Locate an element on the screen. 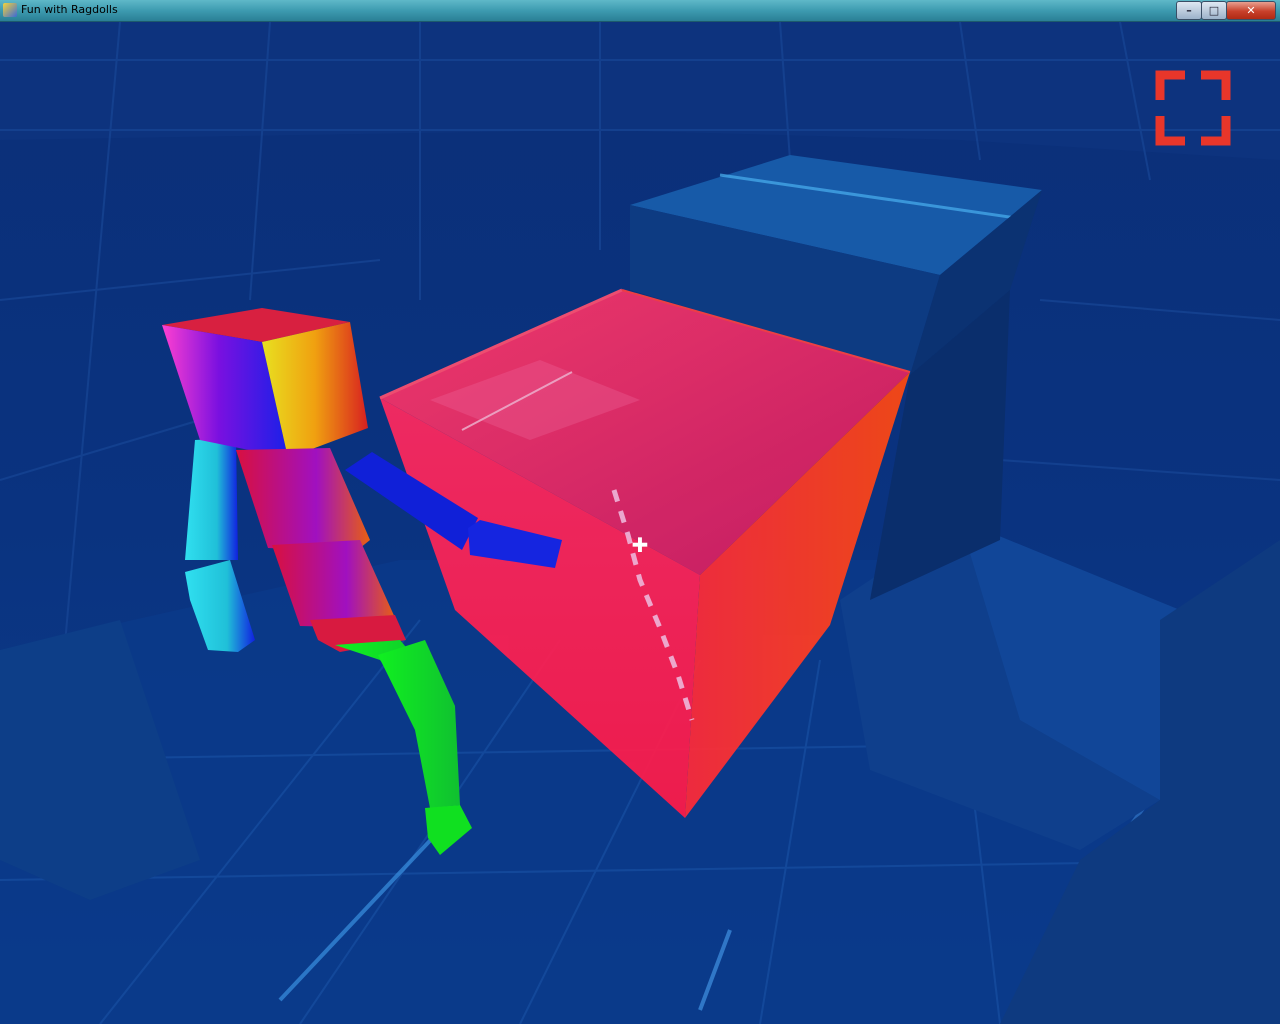 The width and height of the screenshot is (1280, 1024). close-button: ✕ is located at coordinates (1251, 10).